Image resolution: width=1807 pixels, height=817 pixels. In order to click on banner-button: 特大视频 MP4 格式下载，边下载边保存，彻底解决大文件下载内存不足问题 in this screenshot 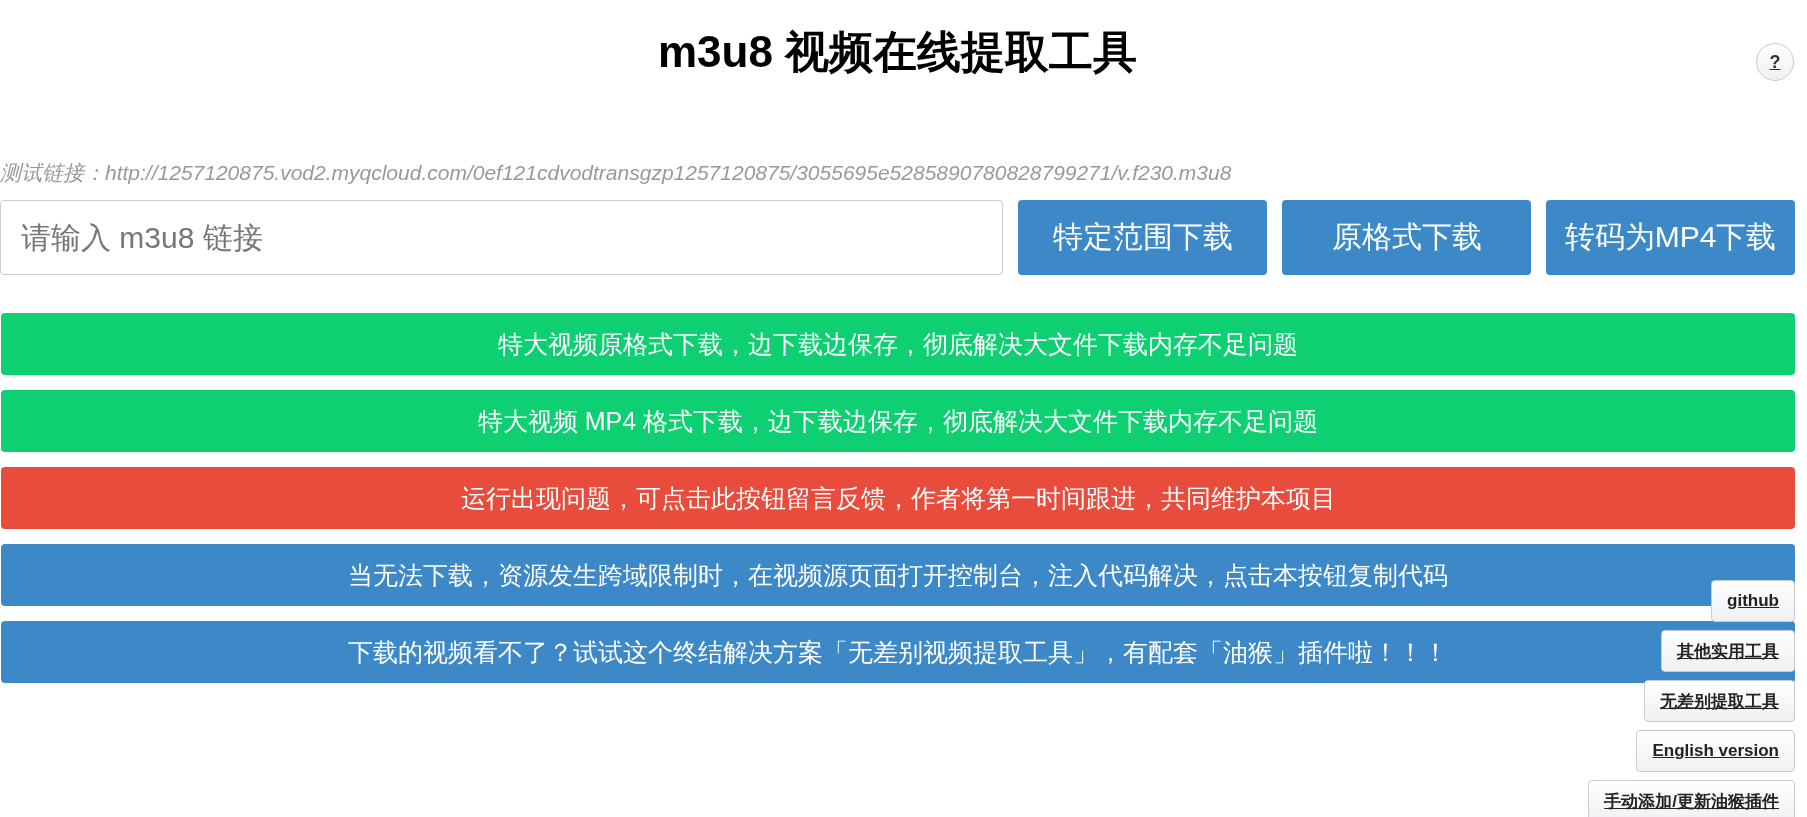, I will do `click(898, 421)`.